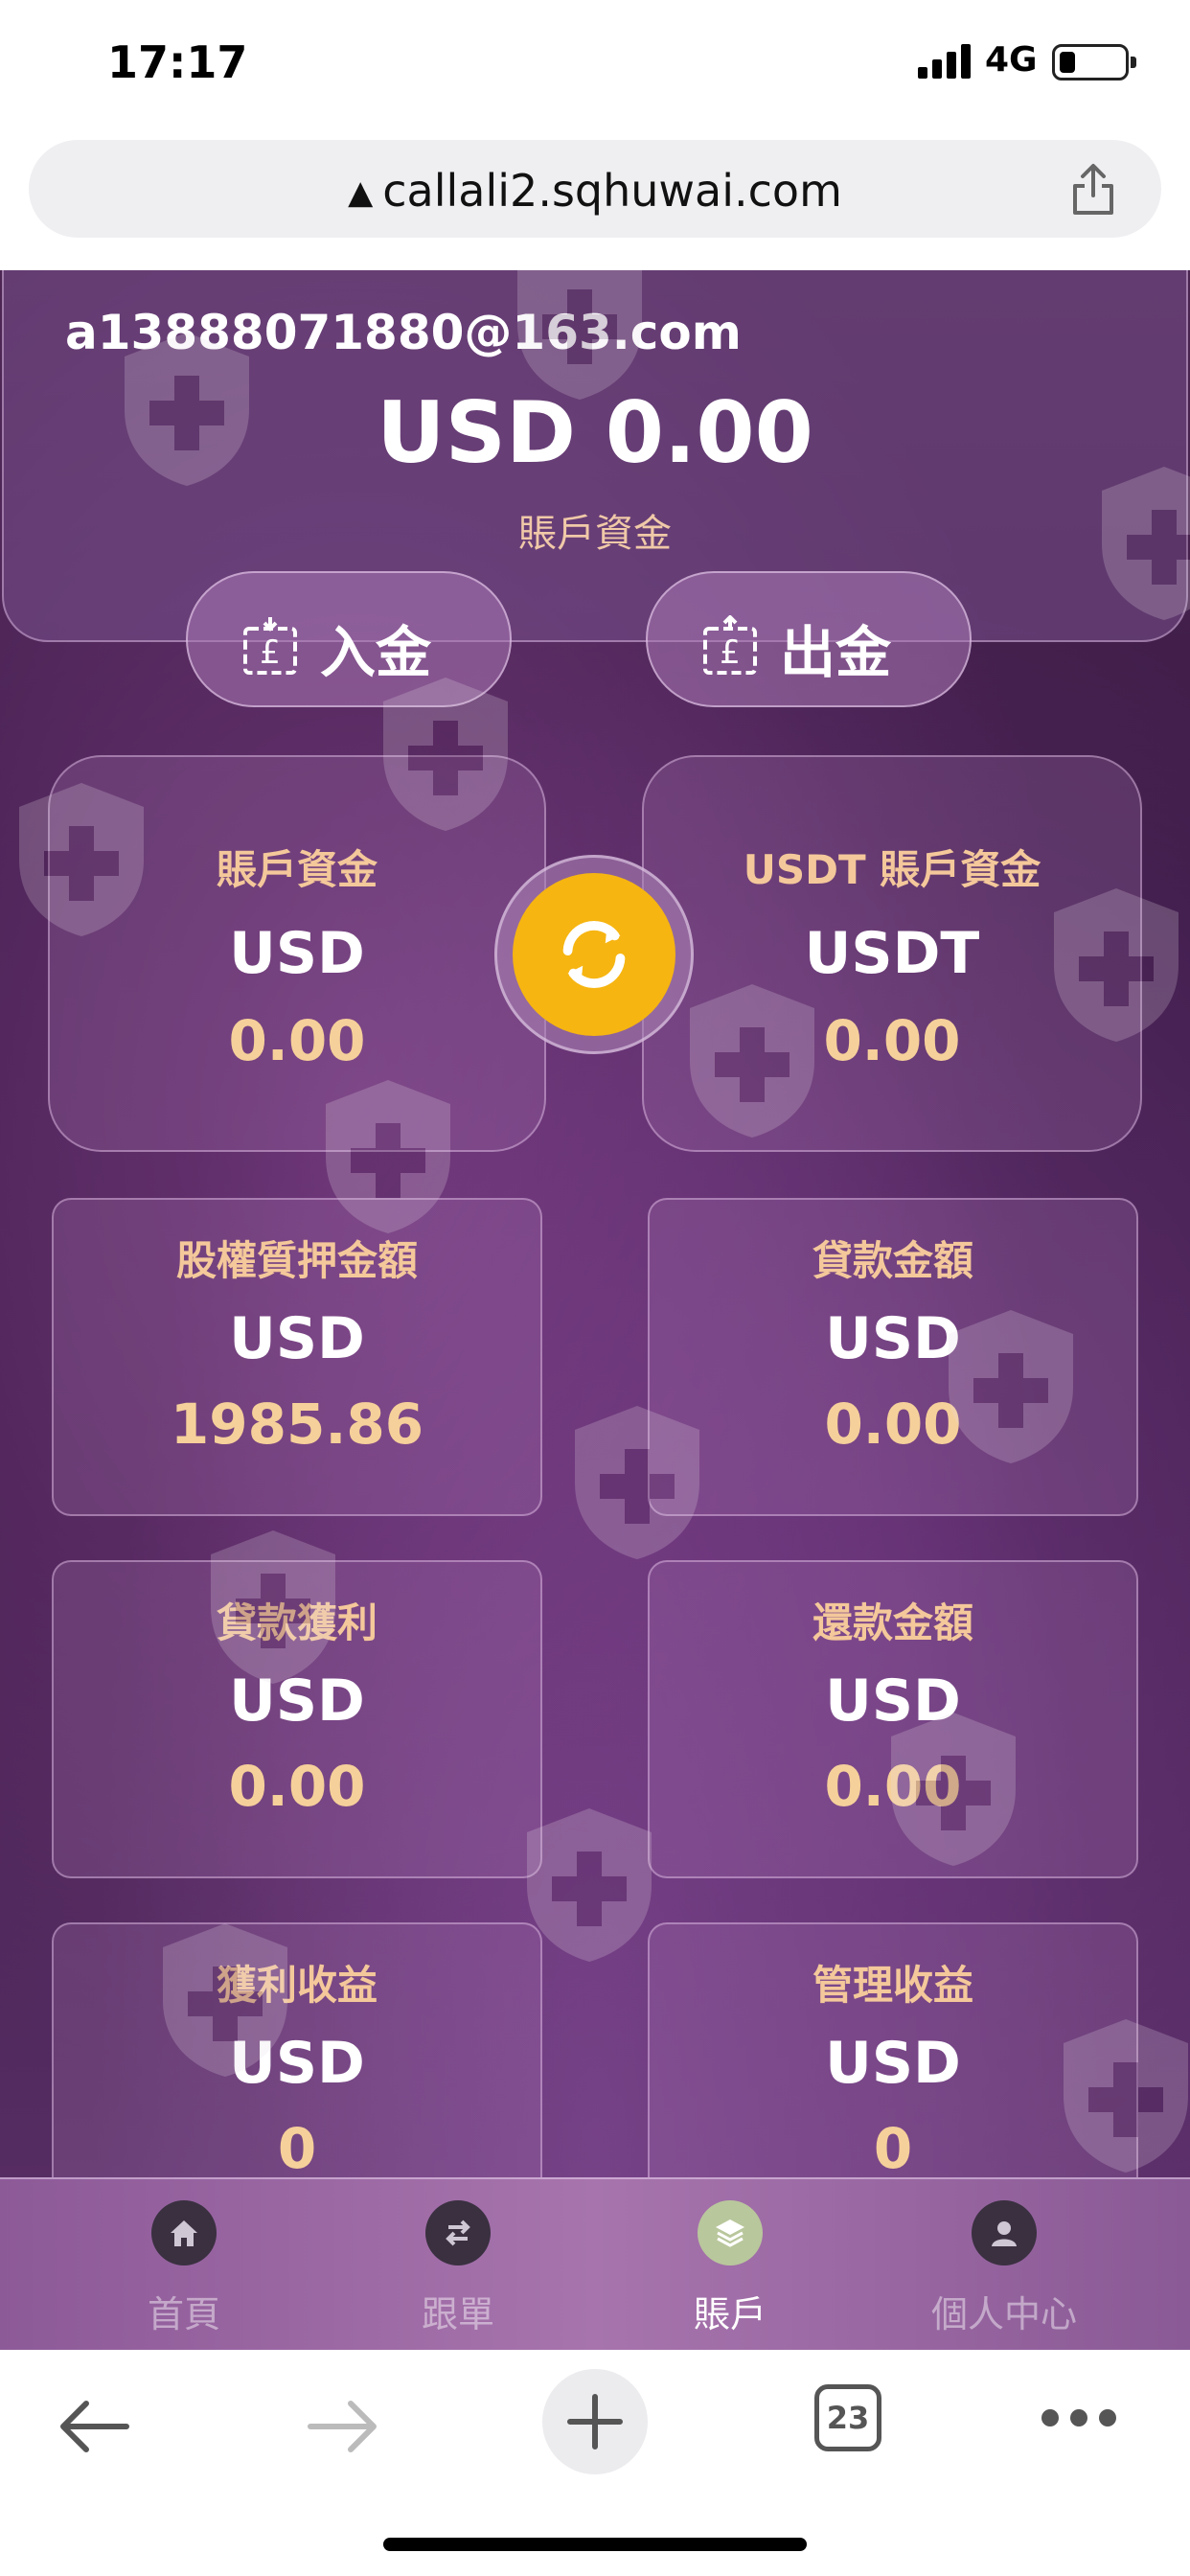  I want to click on layers-icon, so click(731, 2233).